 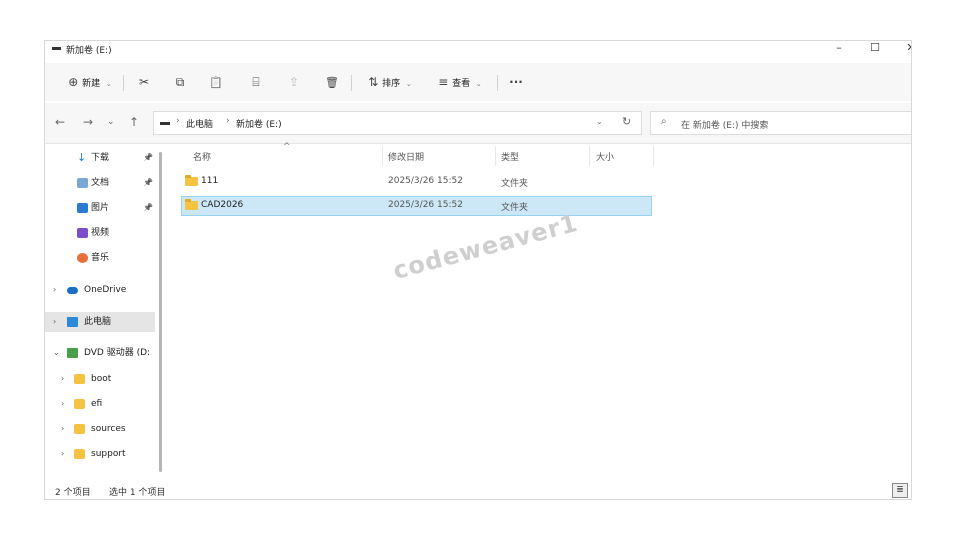 I want to click on sidebar-item-downloads: ↓ 下载 📌, so click(x=100, y=158).